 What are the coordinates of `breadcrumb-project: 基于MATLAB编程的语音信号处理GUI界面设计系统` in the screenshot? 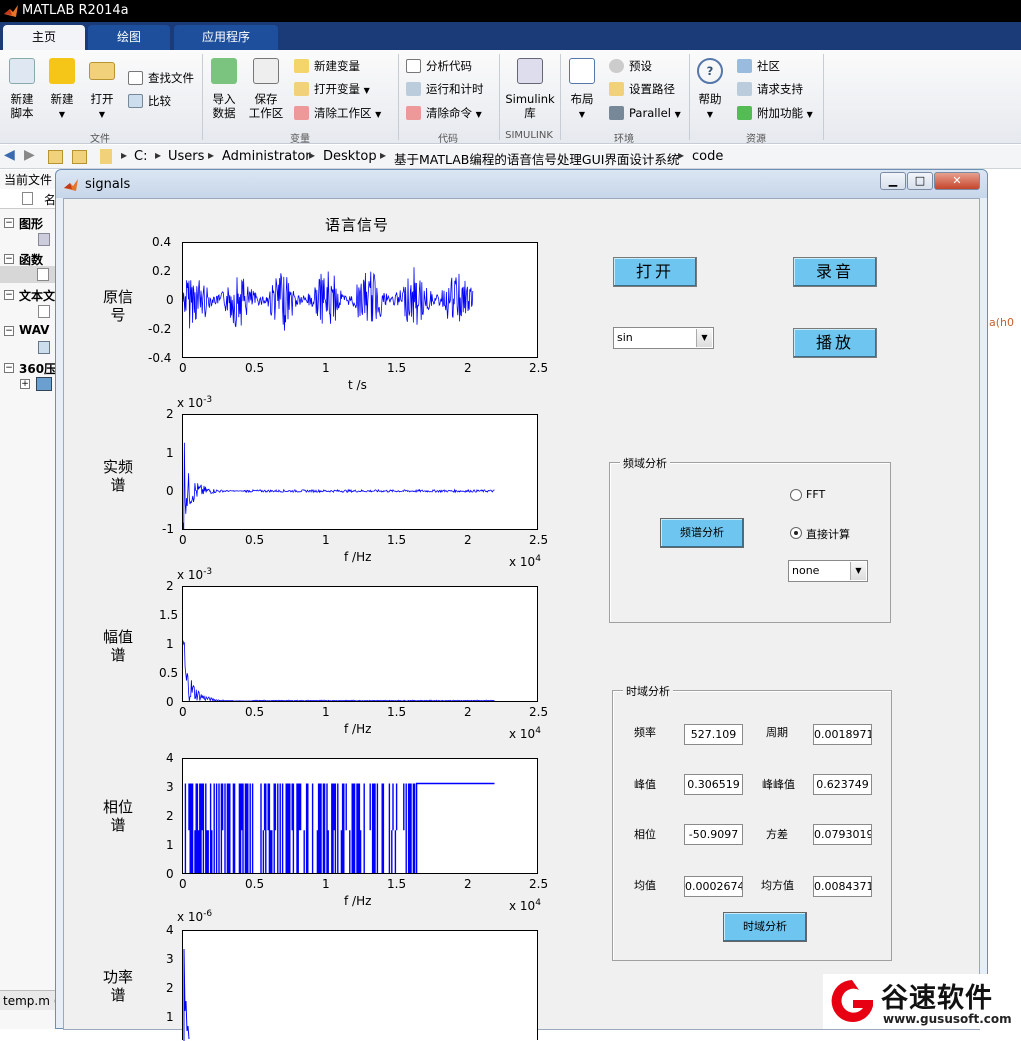 It's located at (536, 158).